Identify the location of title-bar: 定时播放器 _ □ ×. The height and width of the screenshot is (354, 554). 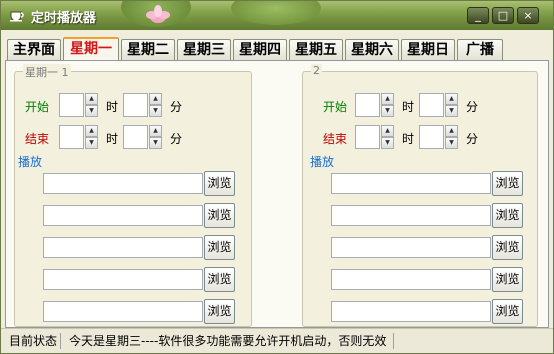
(277, 15).